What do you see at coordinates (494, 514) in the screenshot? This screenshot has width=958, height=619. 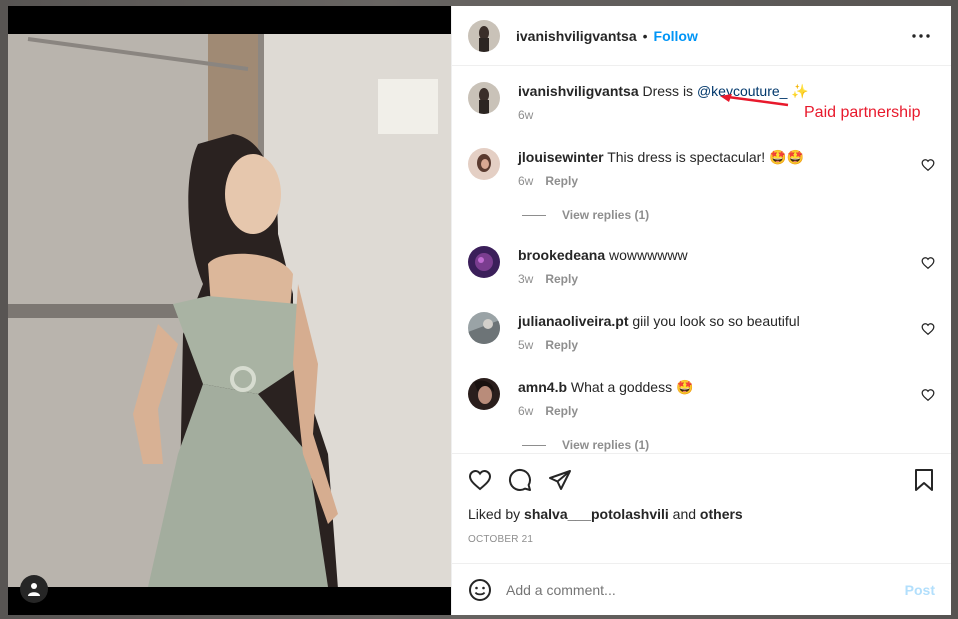 I see `likes-prefix: Liked by` at bounding box center [494, 514].